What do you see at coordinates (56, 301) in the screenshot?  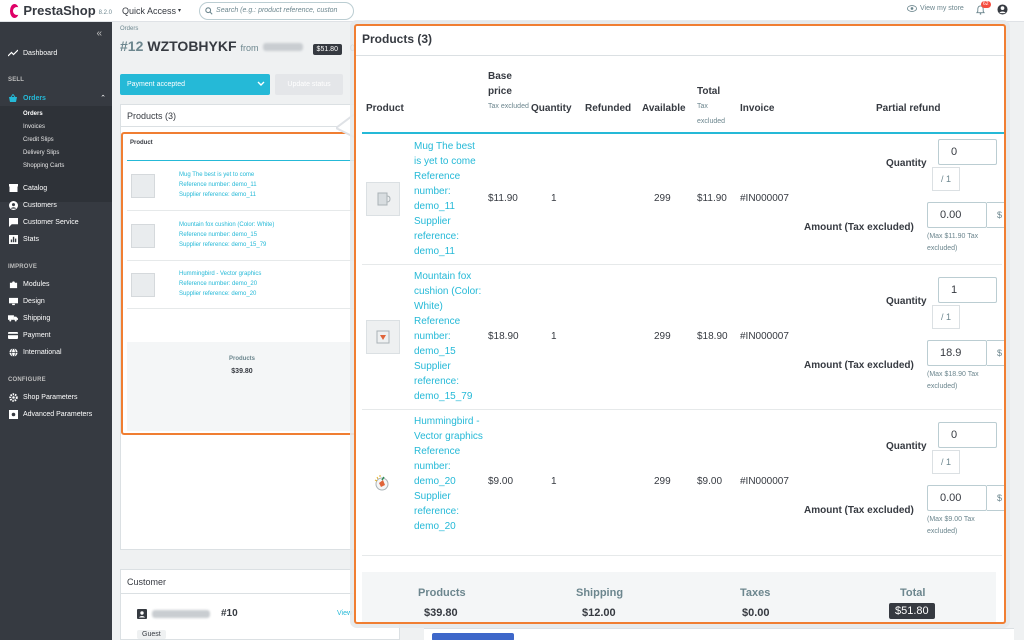 I see `sidebar-item-design: Design` at bounding box center [56, 301].